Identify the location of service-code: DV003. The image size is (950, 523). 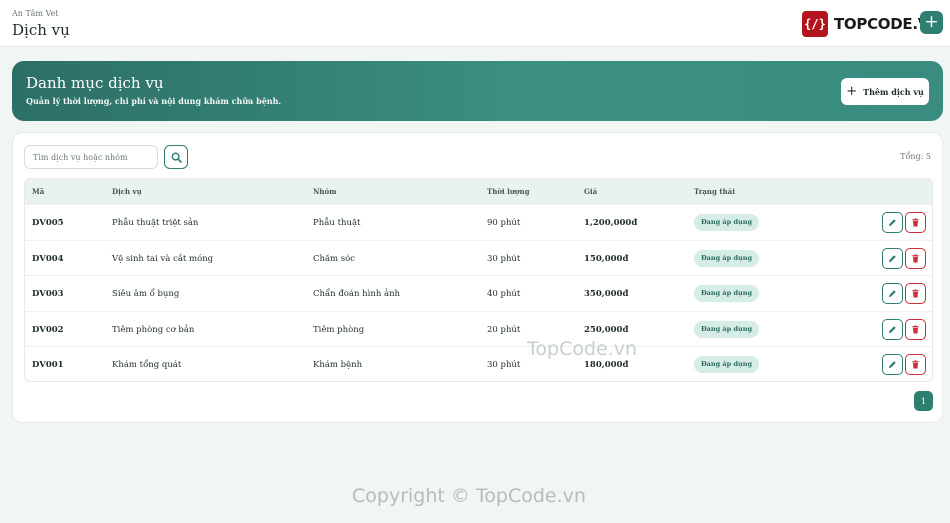
(48, 294).